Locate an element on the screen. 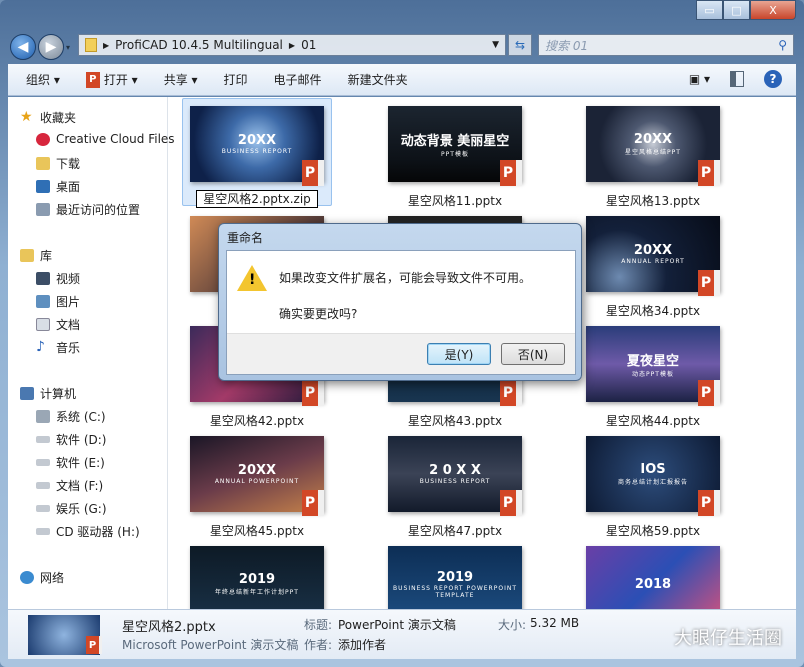 This screenshot has width=804, height=667. recent-places-icon is located at coordinates (43, 209).